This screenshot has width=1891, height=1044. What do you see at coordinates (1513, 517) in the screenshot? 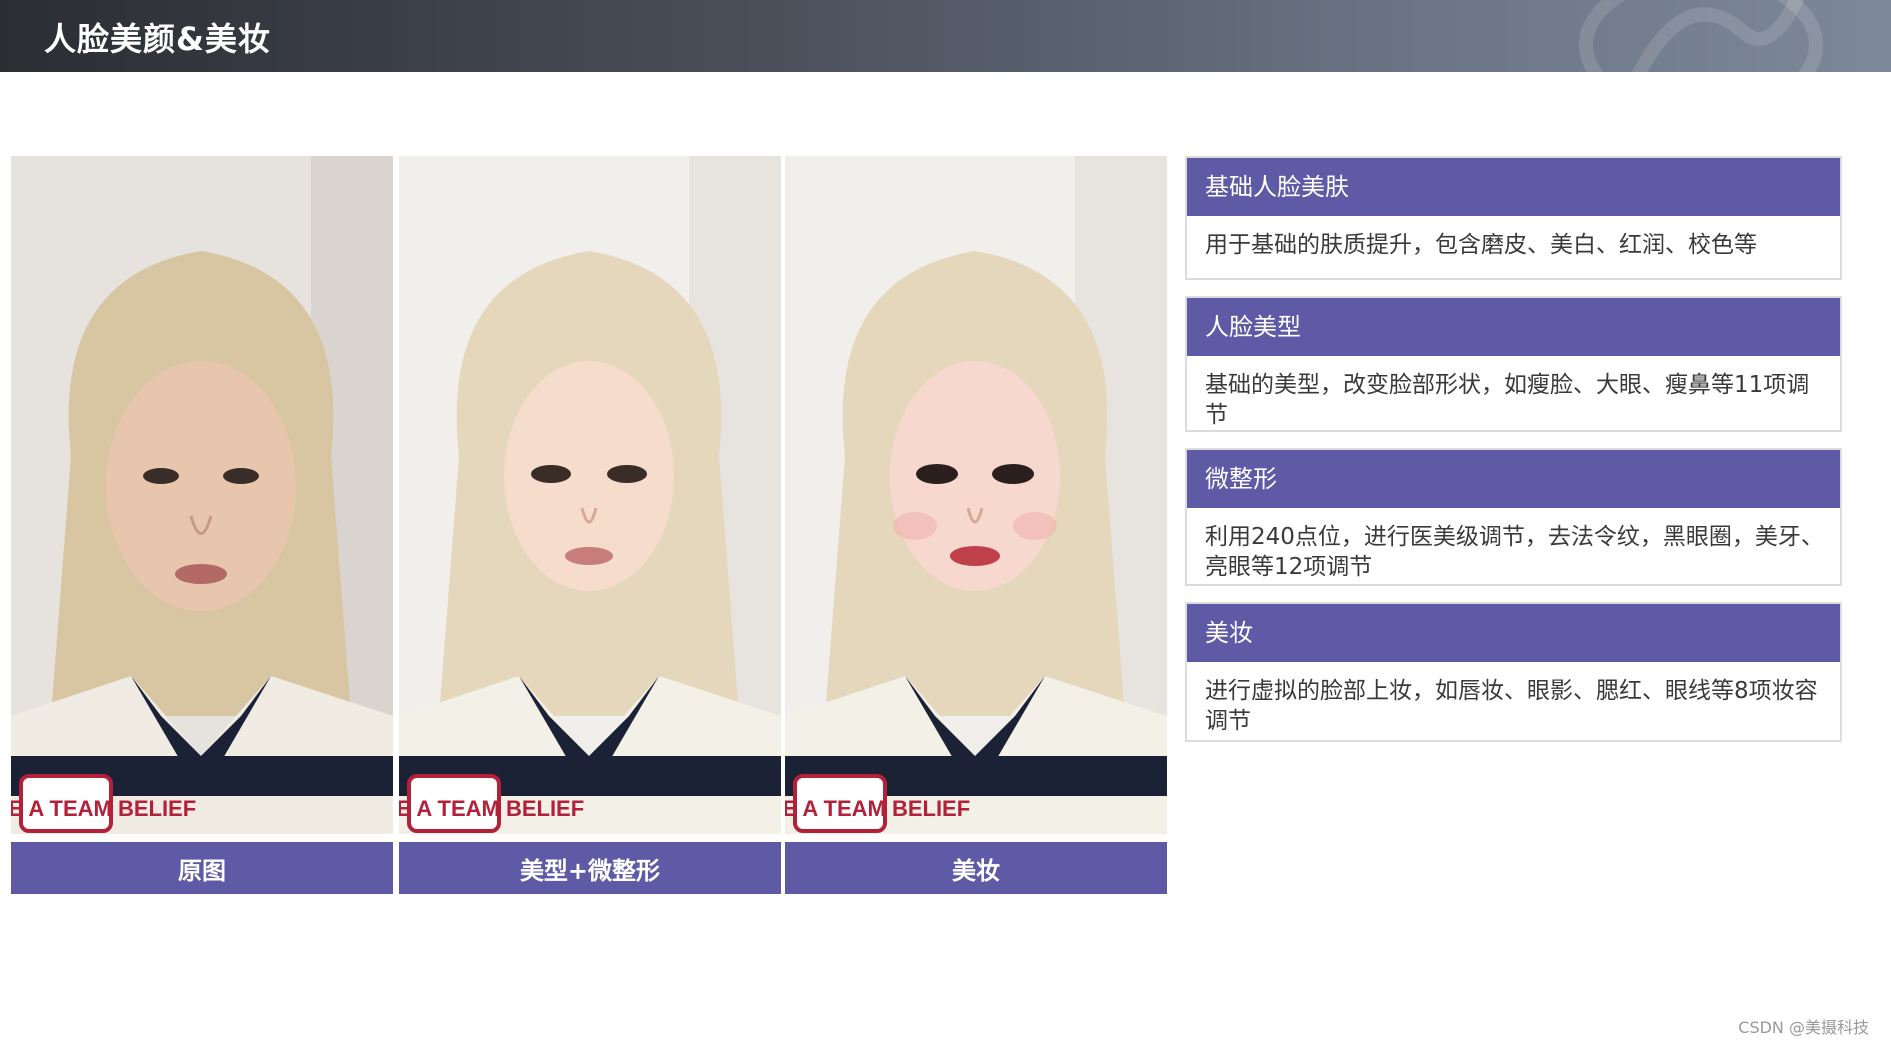
I see `feature-card-micro: 微整形 利用240点位，进行医美级调节，去法令纹，黑眼圈，美牙、亮眼等12项调节` at bounding box center [1513, 517].